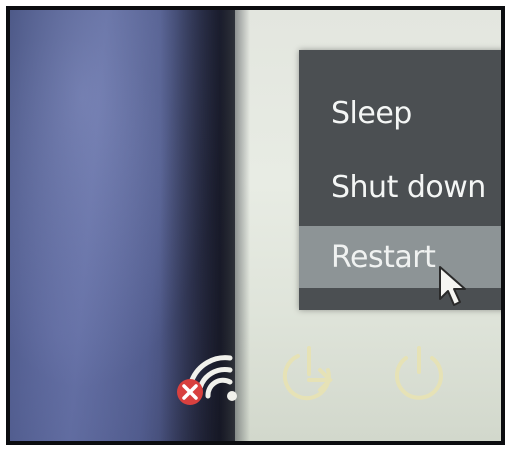  I want to click on menu-item-shut-down: Shut down, so click(400, 187).